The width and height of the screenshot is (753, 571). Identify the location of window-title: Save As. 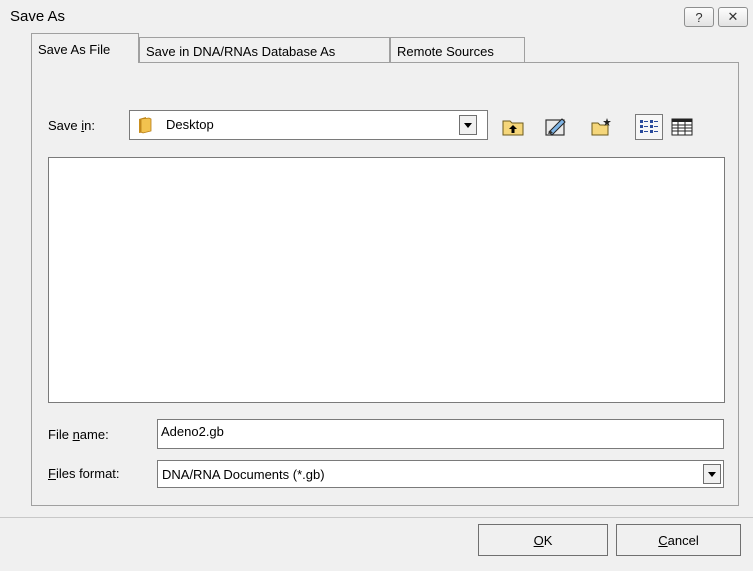
(38, 16).